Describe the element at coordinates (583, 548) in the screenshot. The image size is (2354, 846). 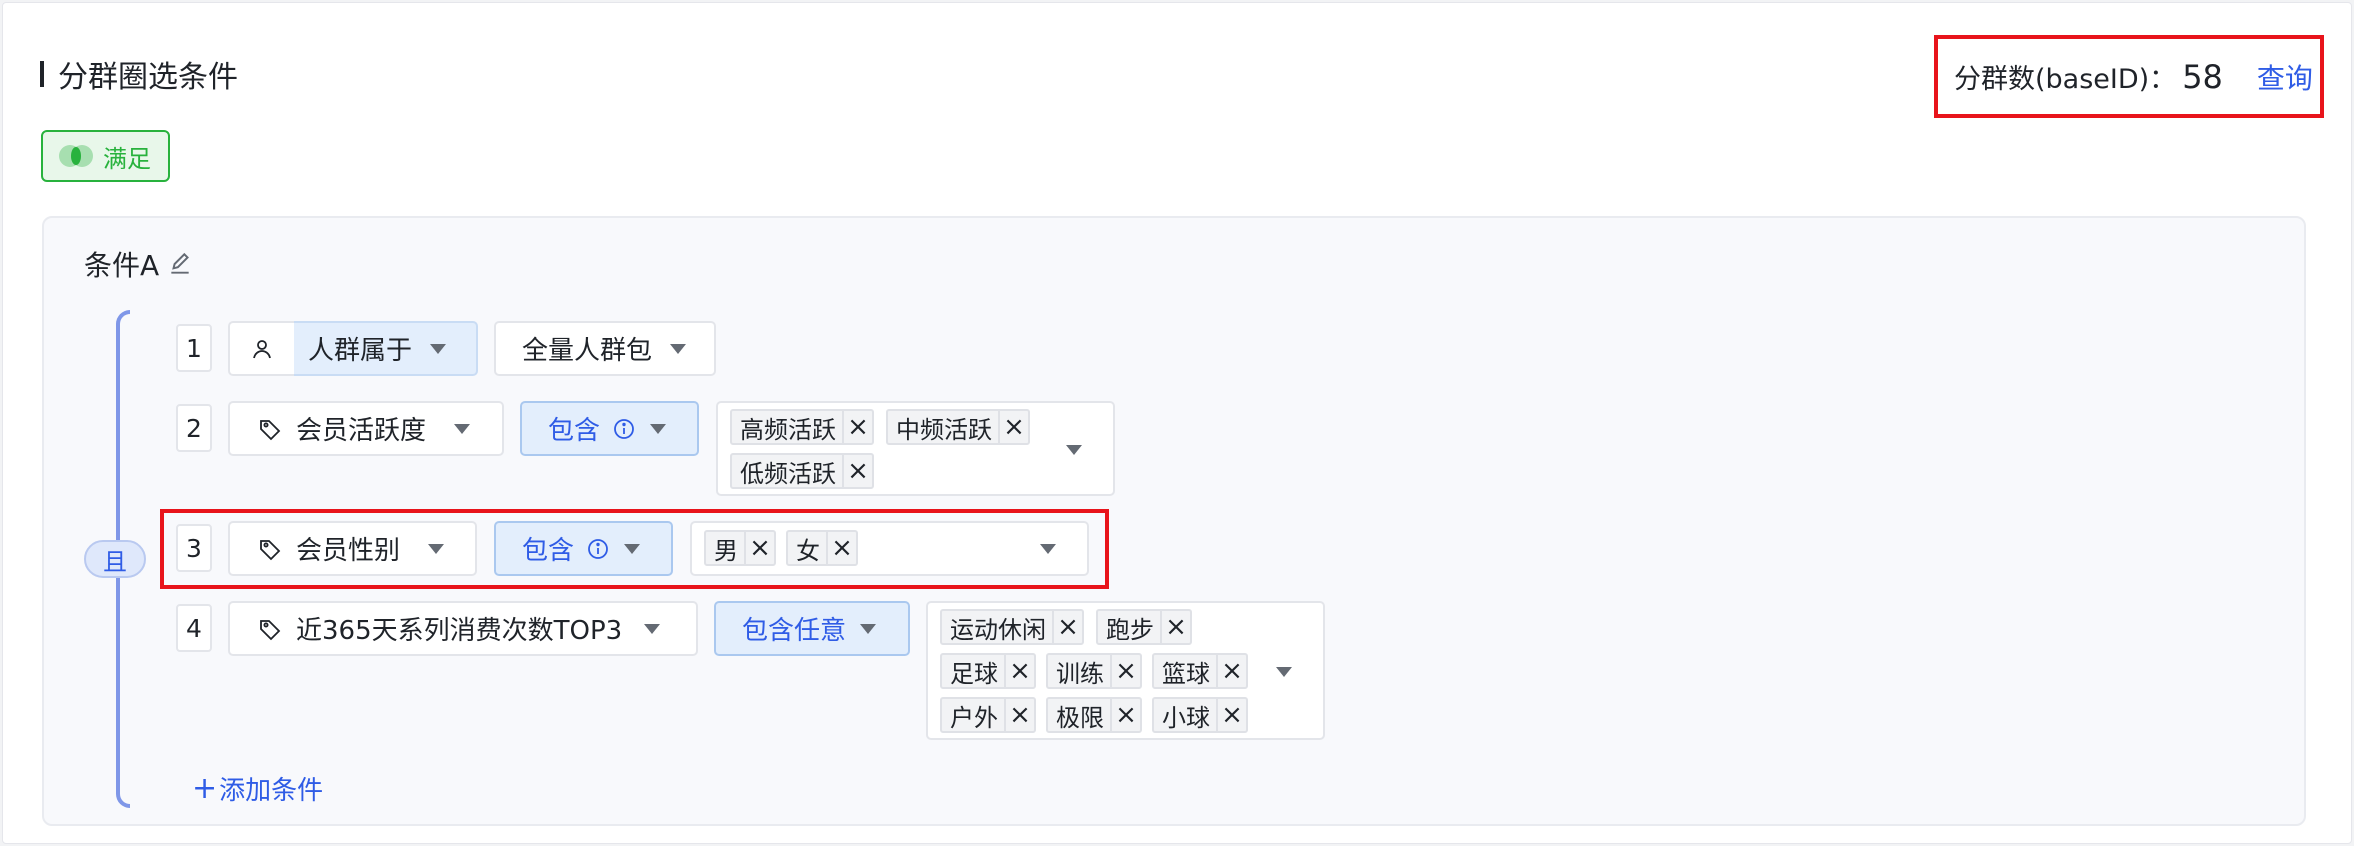
I see `row-3-operator-select: 包含` at that location.